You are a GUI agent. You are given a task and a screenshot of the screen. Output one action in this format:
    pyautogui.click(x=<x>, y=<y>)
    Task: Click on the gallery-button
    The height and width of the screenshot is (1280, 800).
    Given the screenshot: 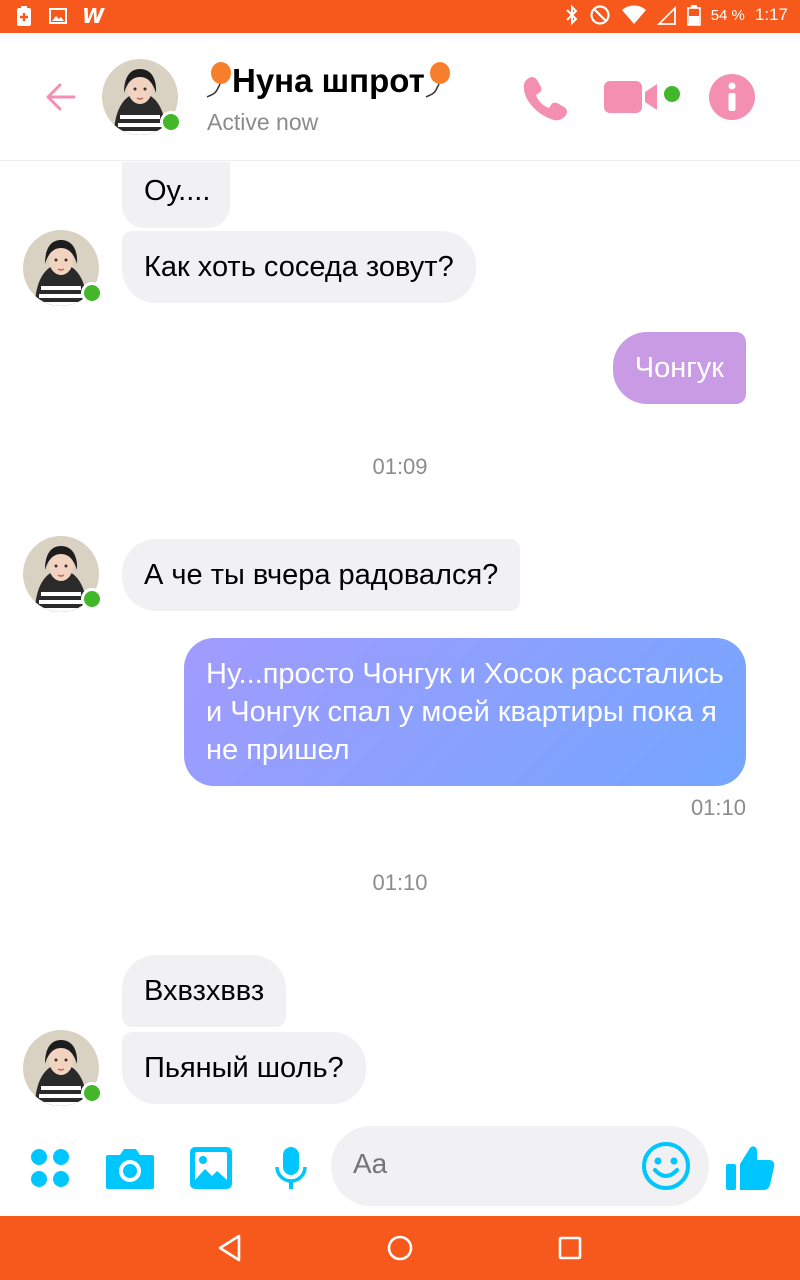 What is the action you would take?
    pyautogui.click(x=211, y=1168)
    